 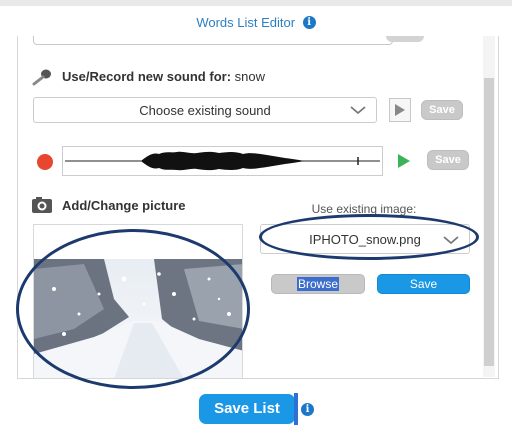 I want to click on sound-section-title: Use/Record new sound for:, so click(x=147, y=76).